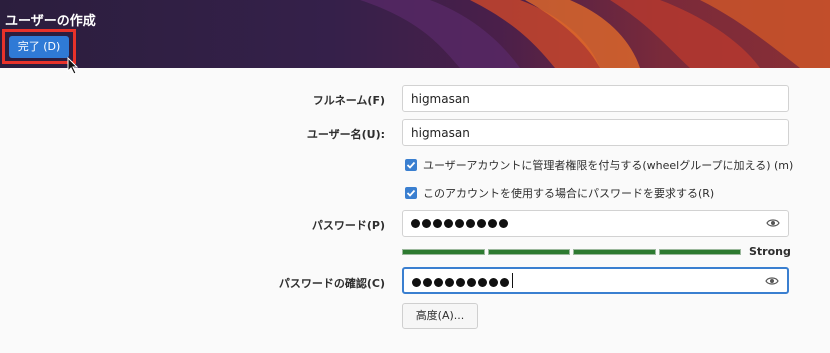 Image resolution: width=830 pixels, height=353 pixels. I want to click on username-label: ユーザー名(U):, so click(345, 134).